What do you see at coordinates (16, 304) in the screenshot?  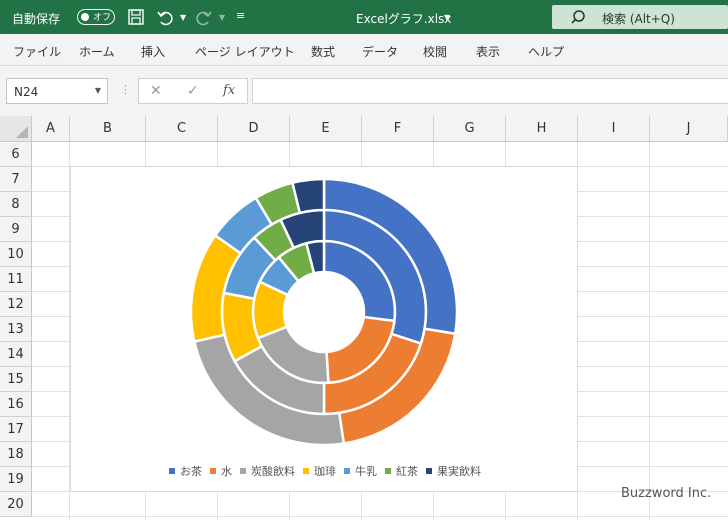 I see `row-header-12: 12` at bounding box center [16, 304].